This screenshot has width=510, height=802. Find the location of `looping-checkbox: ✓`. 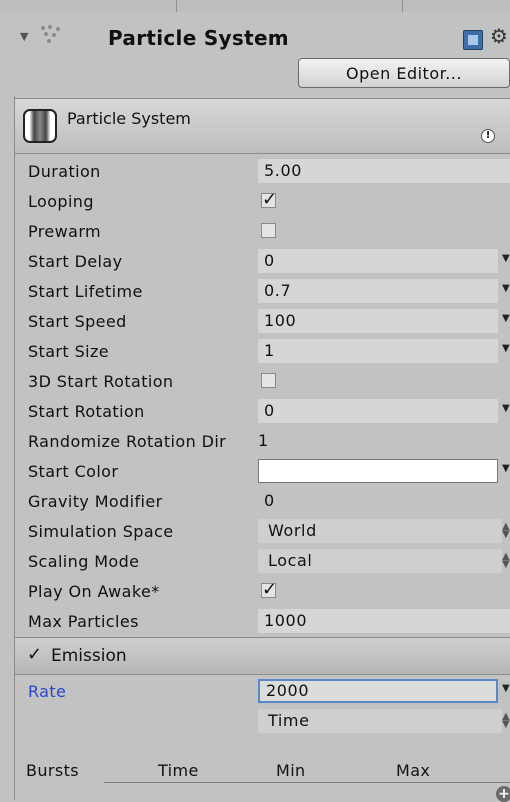

looping-checkbox: ✓ is located at coordinates (269, 200).